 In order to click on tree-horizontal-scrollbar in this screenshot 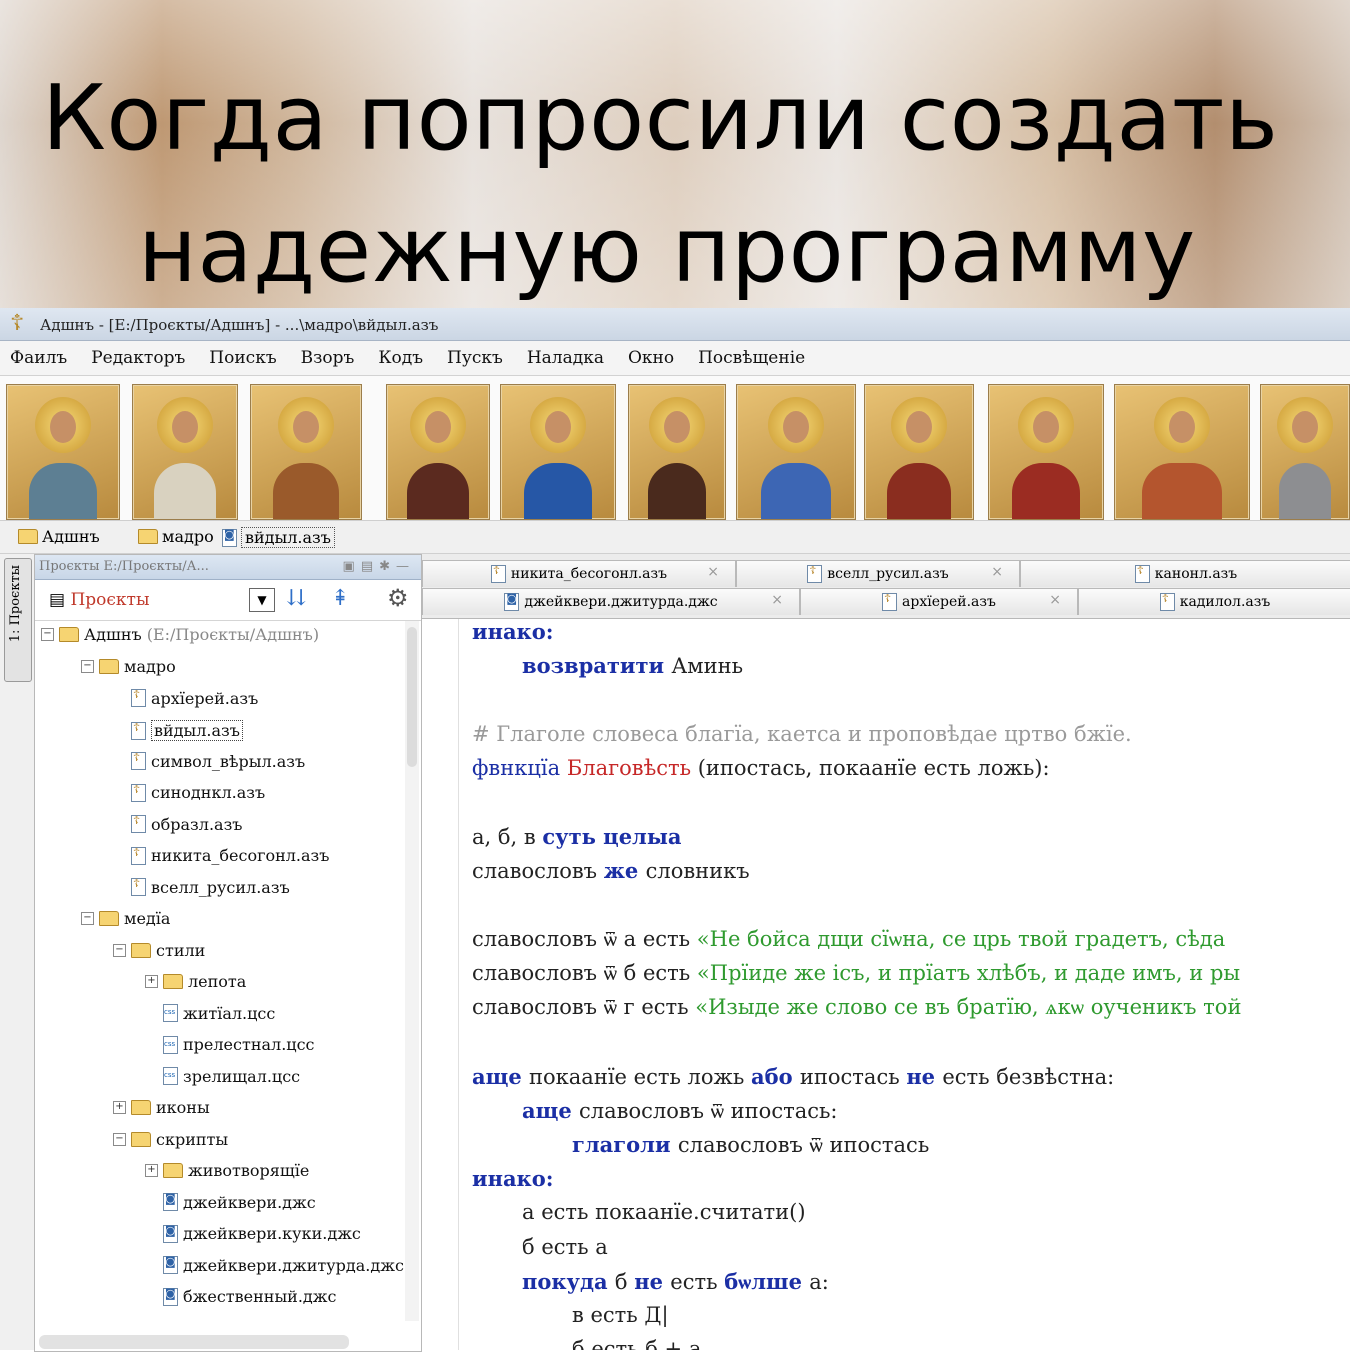, I will do `click(194, 1342)`.